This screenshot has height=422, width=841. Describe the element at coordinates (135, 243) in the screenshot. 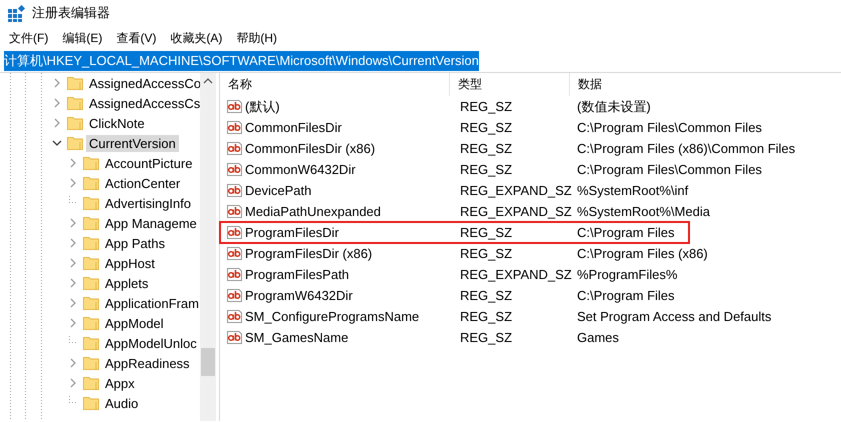

I see `tree-item: App Paths` at that location.